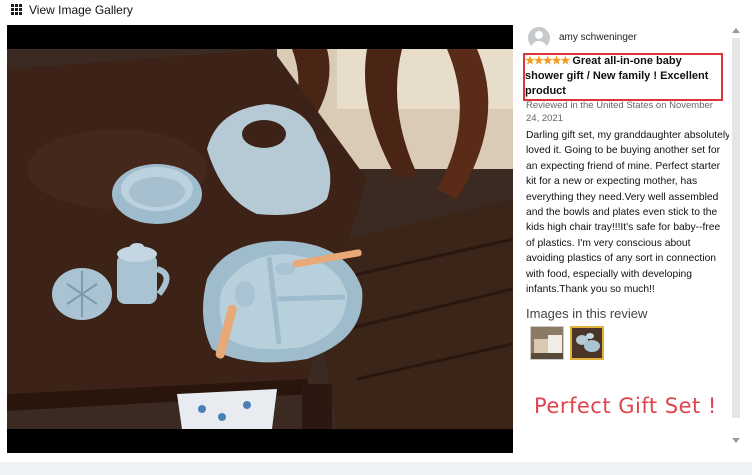 The image size is (752, 475). I want to click on scroll-thumb, so click(736, 228).